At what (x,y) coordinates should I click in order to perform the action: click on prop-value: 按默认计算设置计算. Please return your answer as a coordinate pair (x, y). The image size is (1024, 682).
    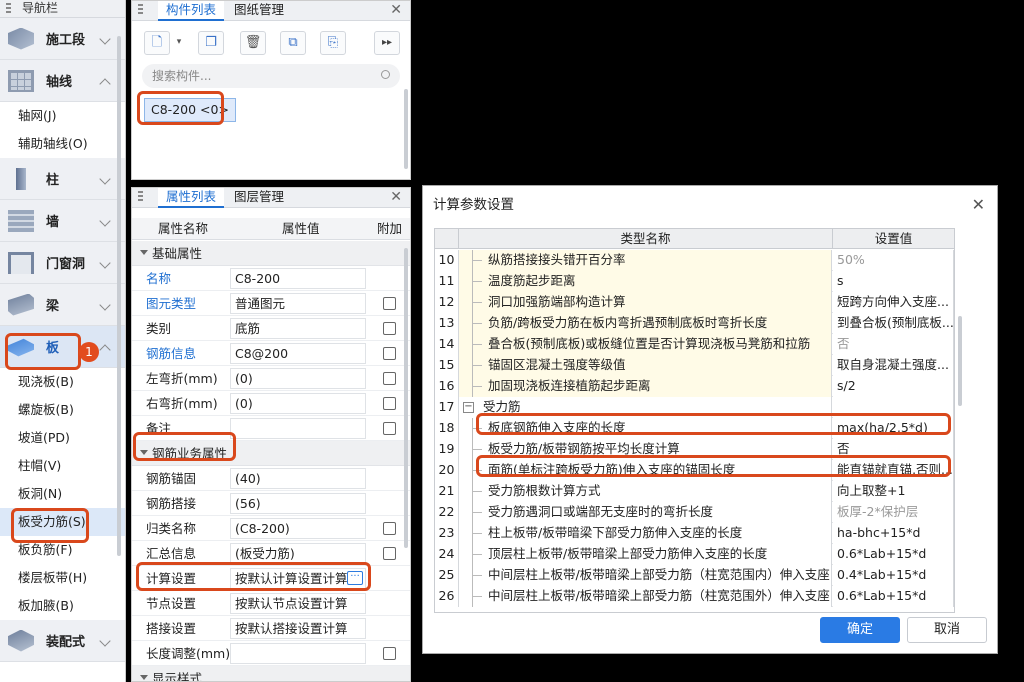
    Looking at the image, I should click on (298, 578).